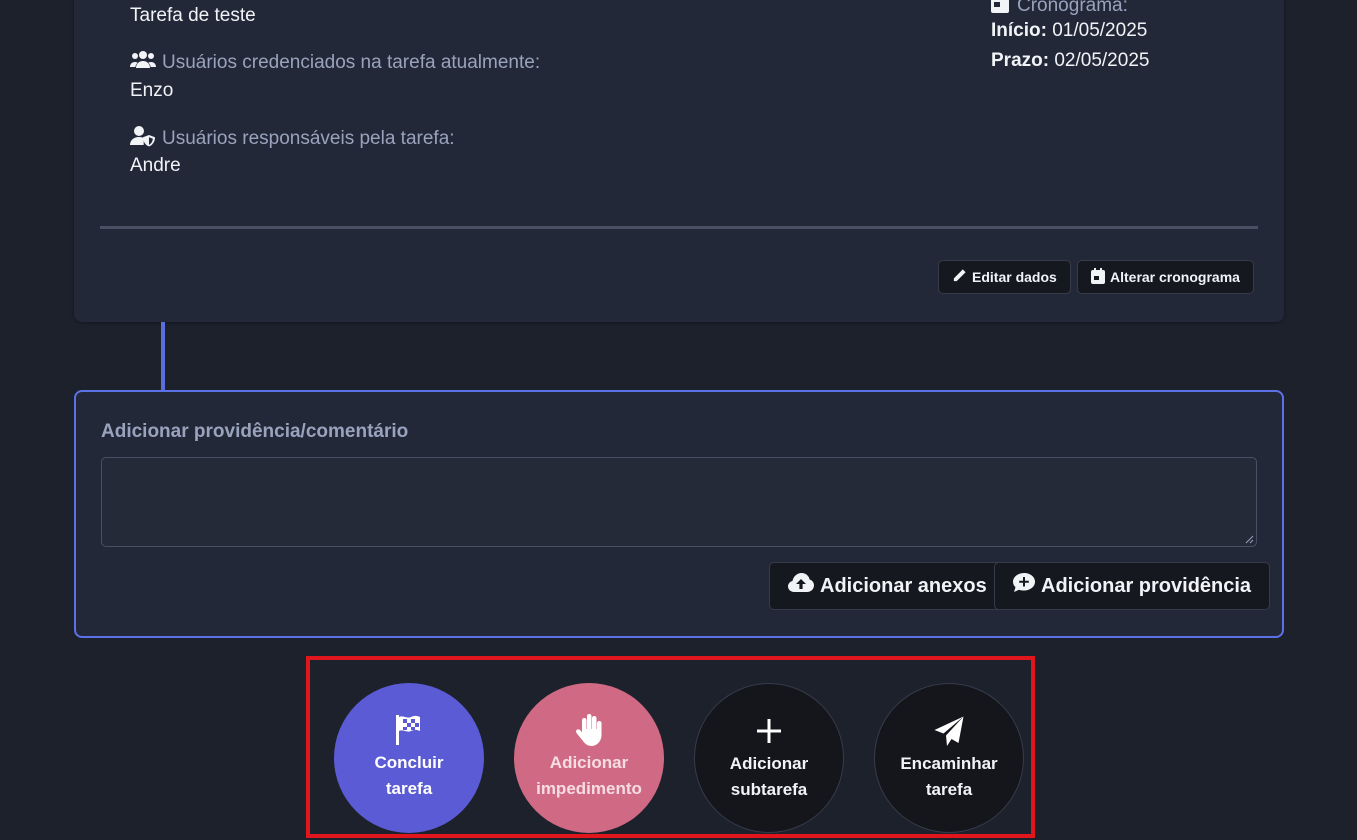 The image size is (1357, 840). What do you see at coordinates (1000, 9) in the screenshot?
I see `calendar-icon` at bounding box center [1000, 9].